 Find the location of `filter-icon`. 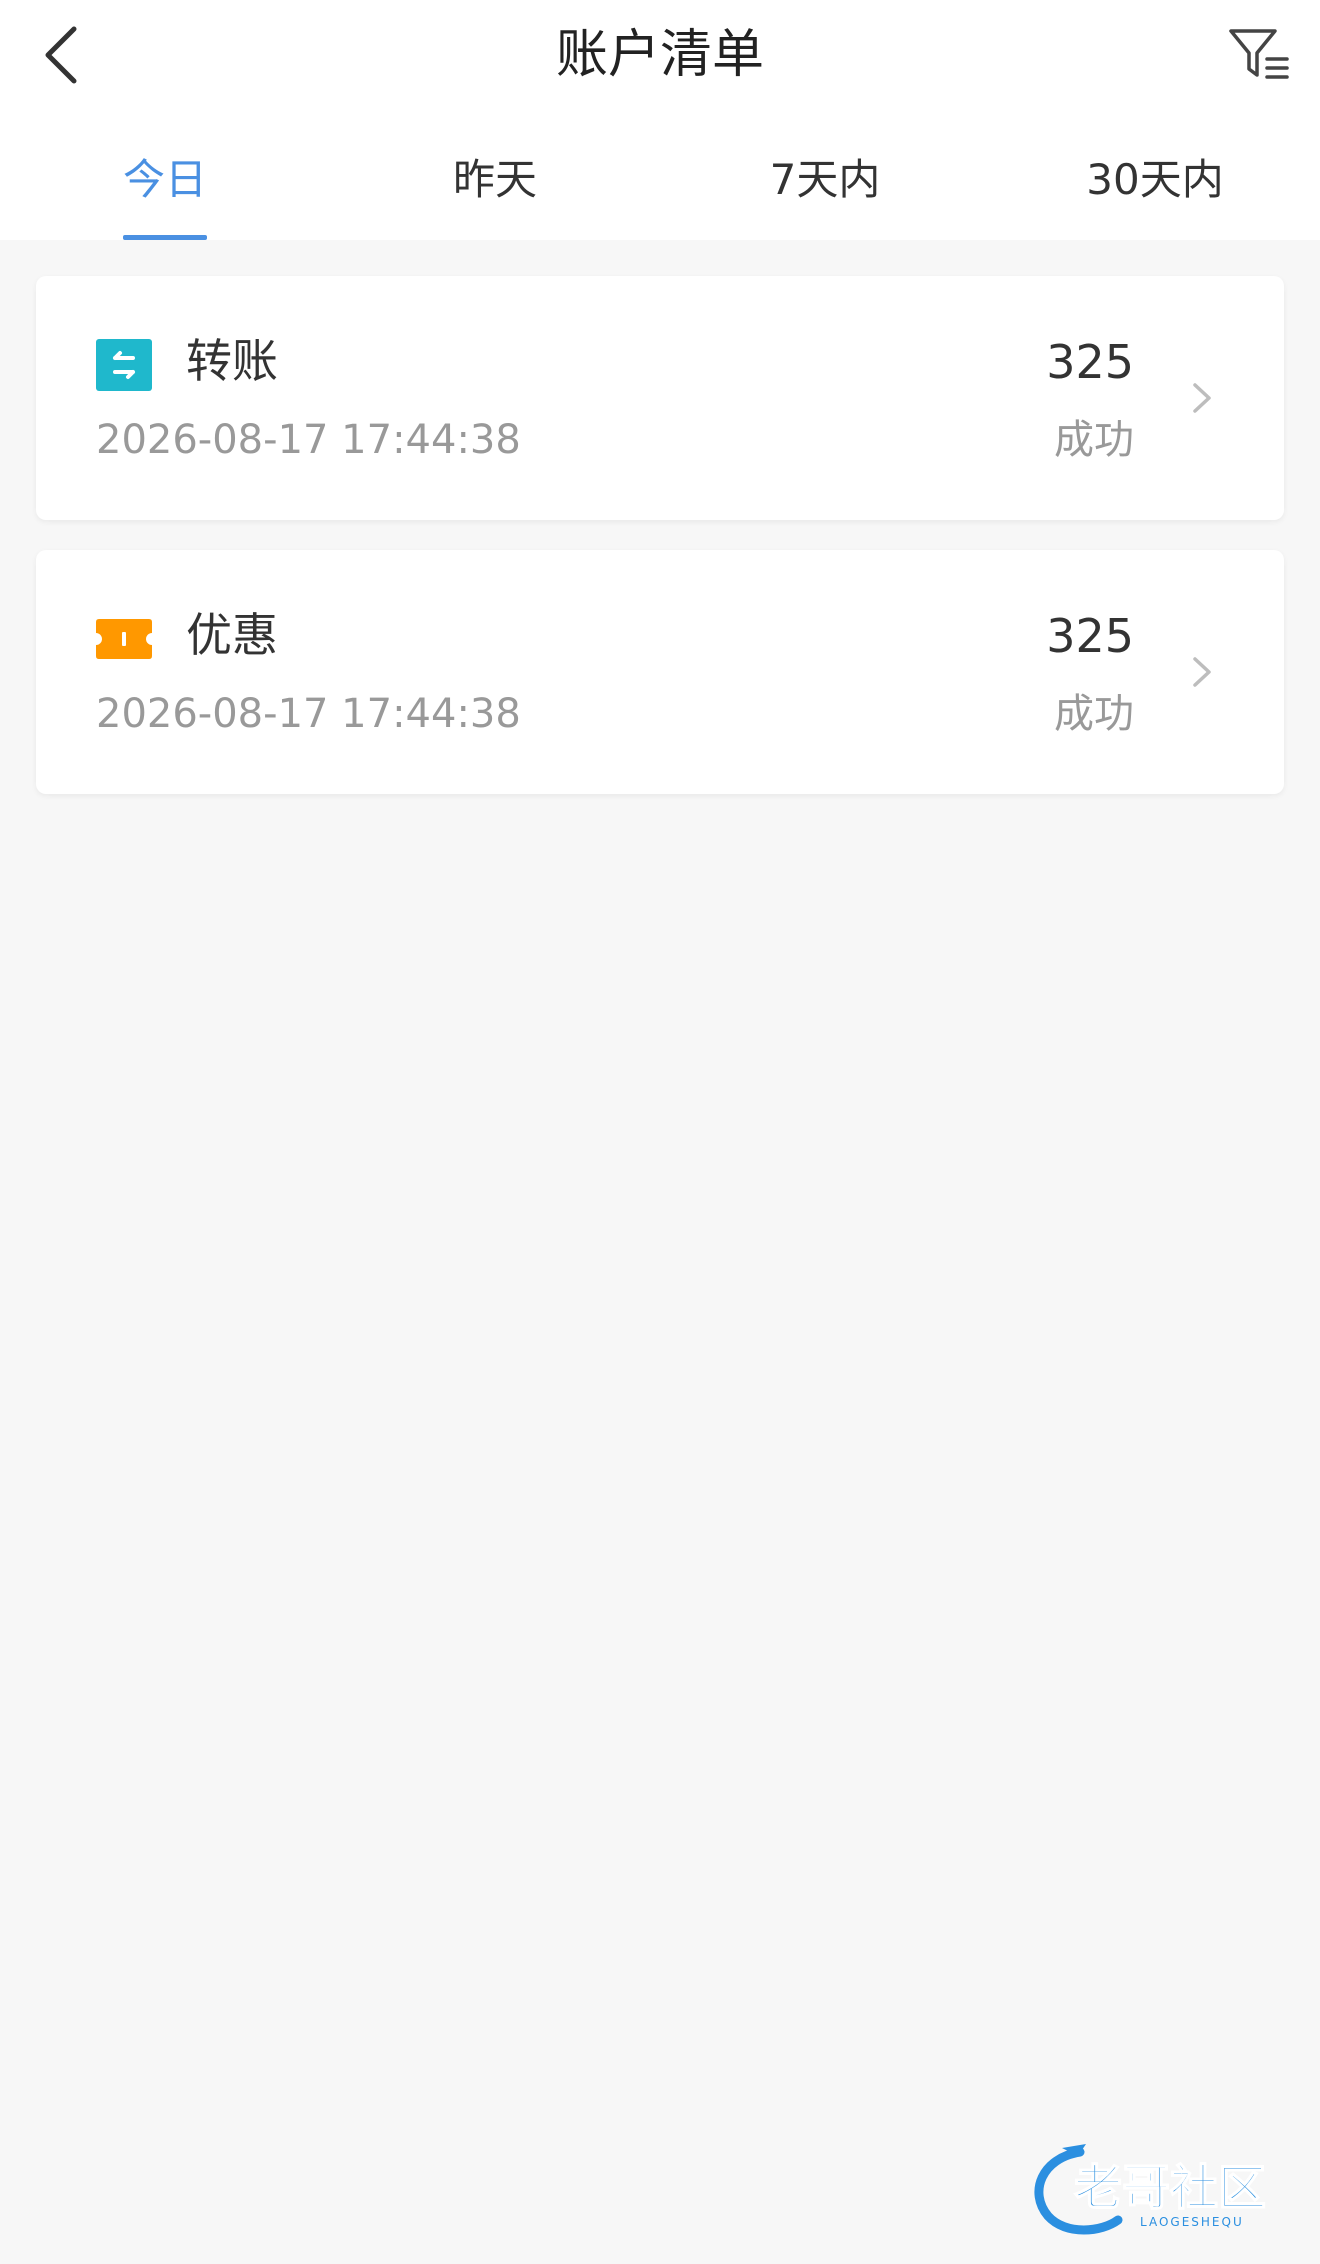

filter-icon is located at coordinates (1259, 54).